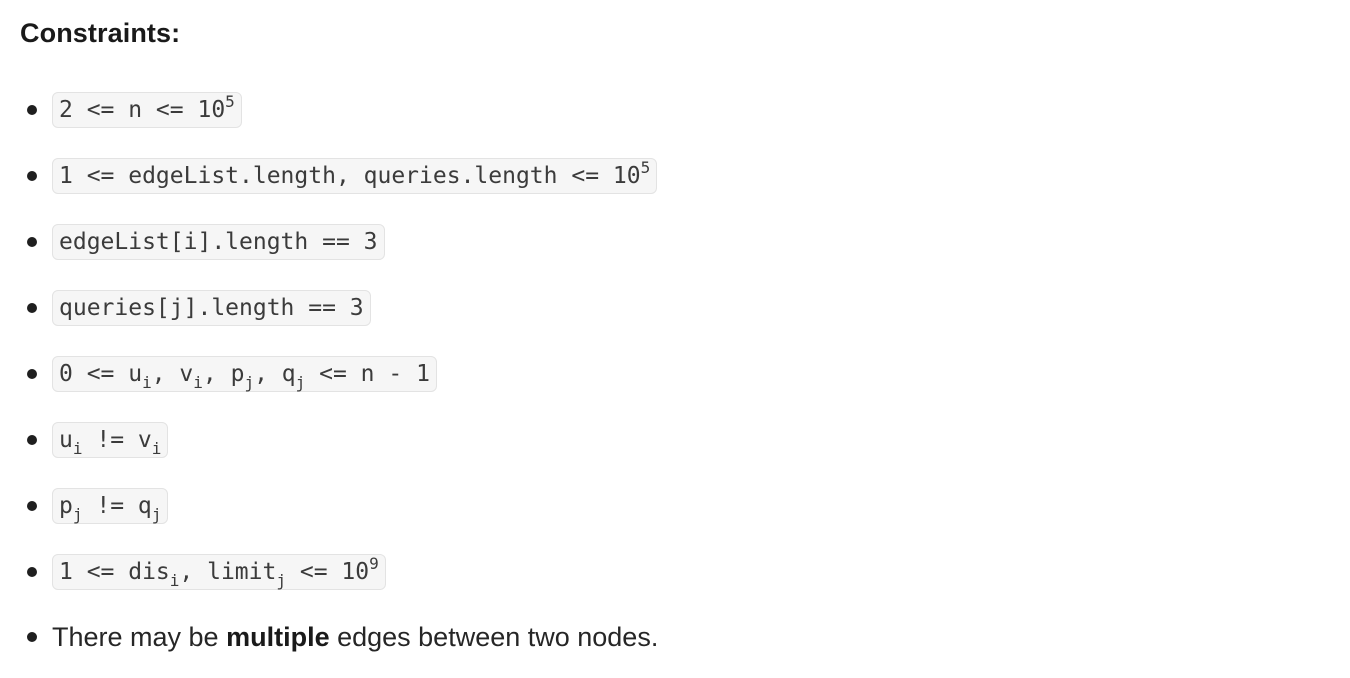 The width and height of the screenshot is (1350, 678). I want to click on constraint-code: 0 <= ui, vi, pj, qj <= n - 1, so click(244, 374).